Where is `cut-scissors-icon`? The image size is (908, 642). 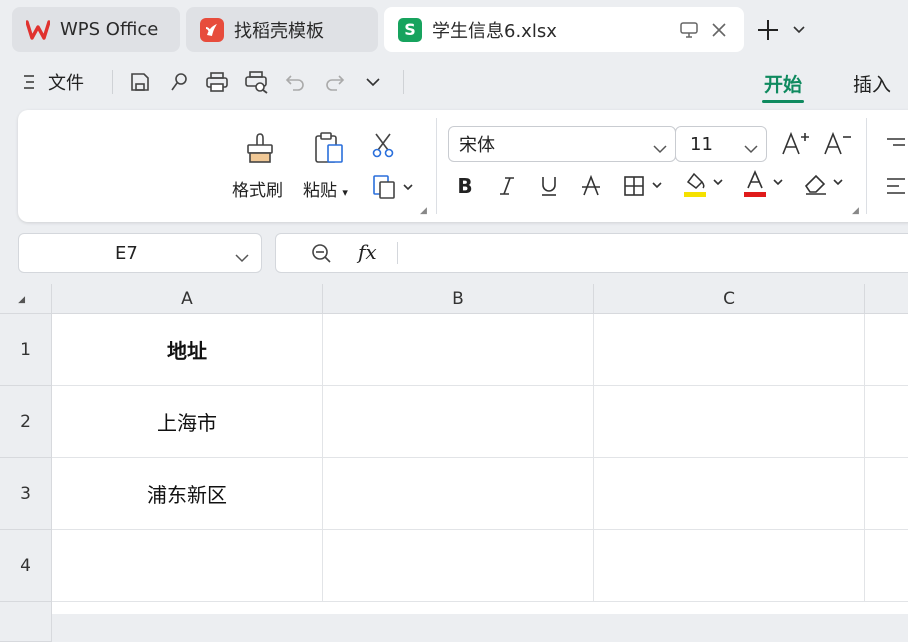
cut-scissors-icon is located at coordinates (383, 145).